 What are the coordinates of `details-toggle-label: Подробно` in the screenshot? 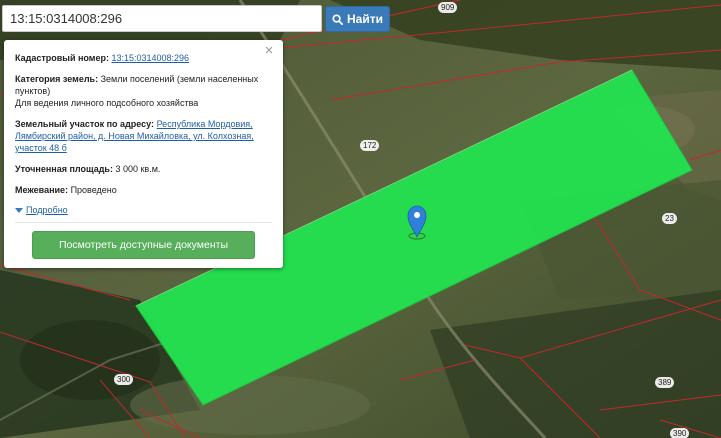 It's located at (47, 210).